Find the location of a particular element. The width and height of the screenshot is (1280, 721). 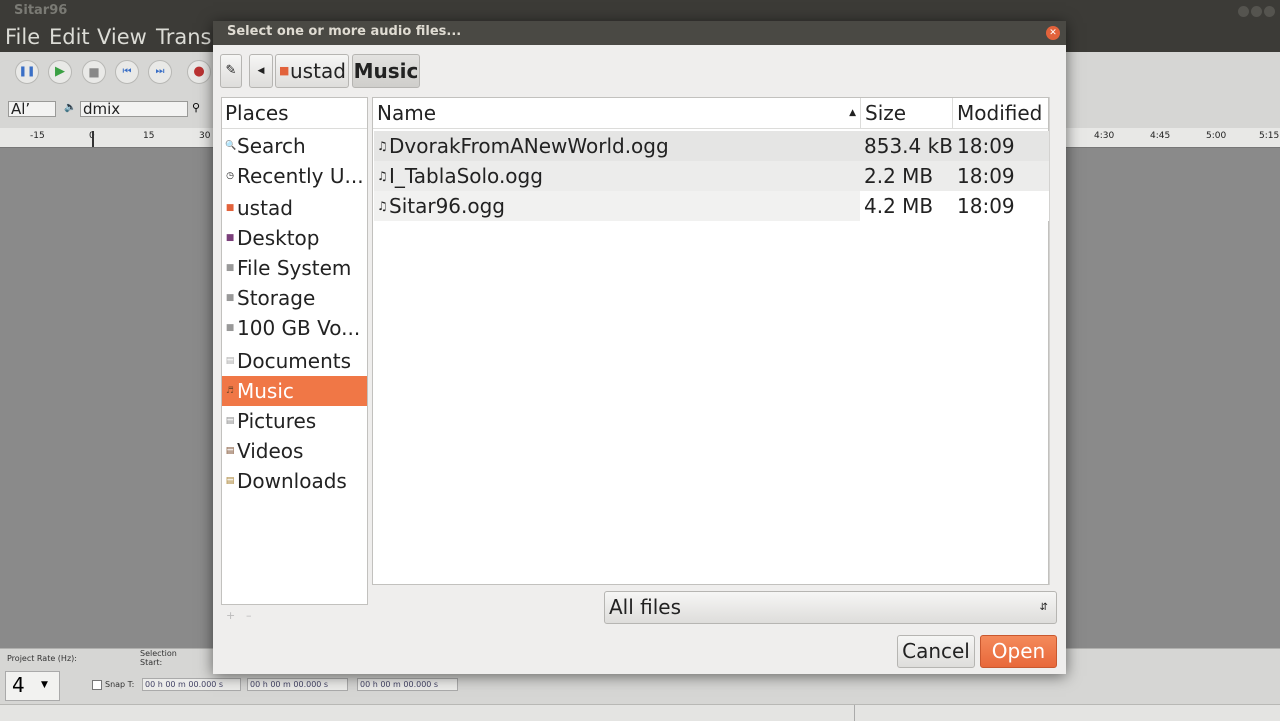

host-select: Al’ is located at coordinates (32, 109).